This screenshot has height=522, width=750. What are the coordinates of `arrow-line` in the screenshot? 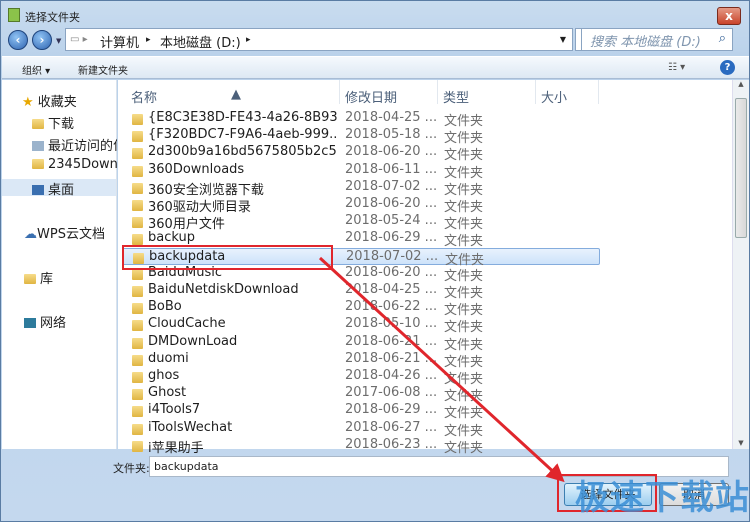 It's located at (441, 369).